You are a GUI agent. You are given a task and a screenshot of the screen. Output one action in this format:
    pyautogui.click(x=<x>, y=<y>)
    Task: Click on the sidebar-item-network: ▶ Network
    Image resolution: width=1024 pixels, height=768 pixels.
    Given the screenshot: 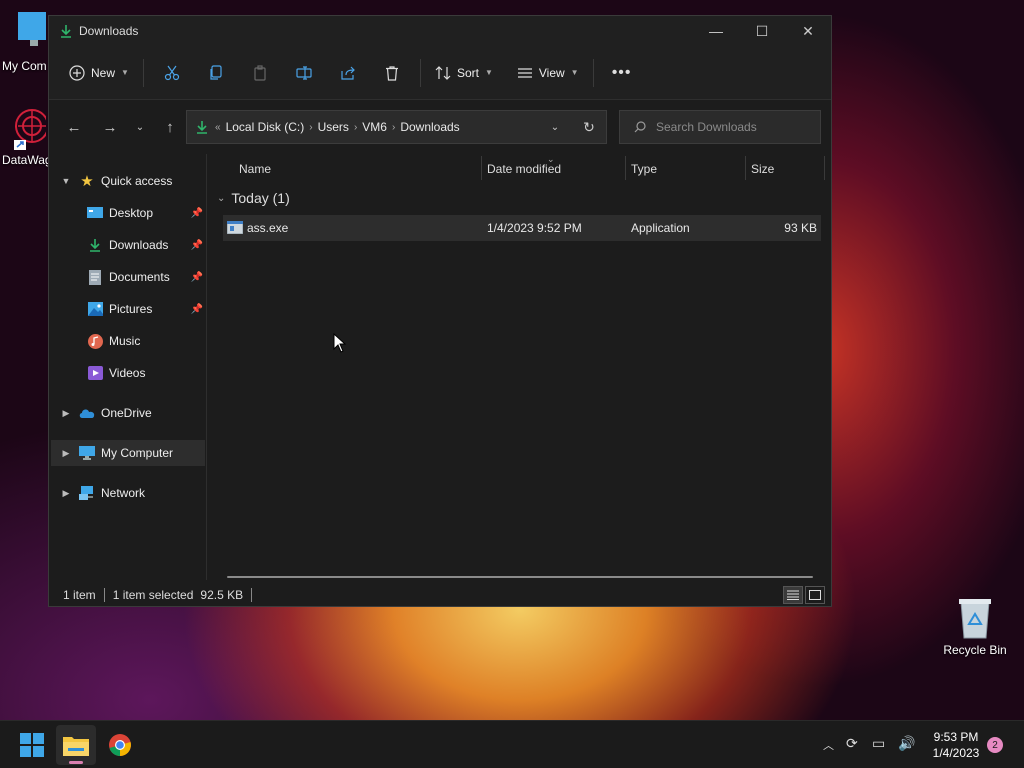 What is the action you would take?
    pyautogui.click(x=128, y=493)
    